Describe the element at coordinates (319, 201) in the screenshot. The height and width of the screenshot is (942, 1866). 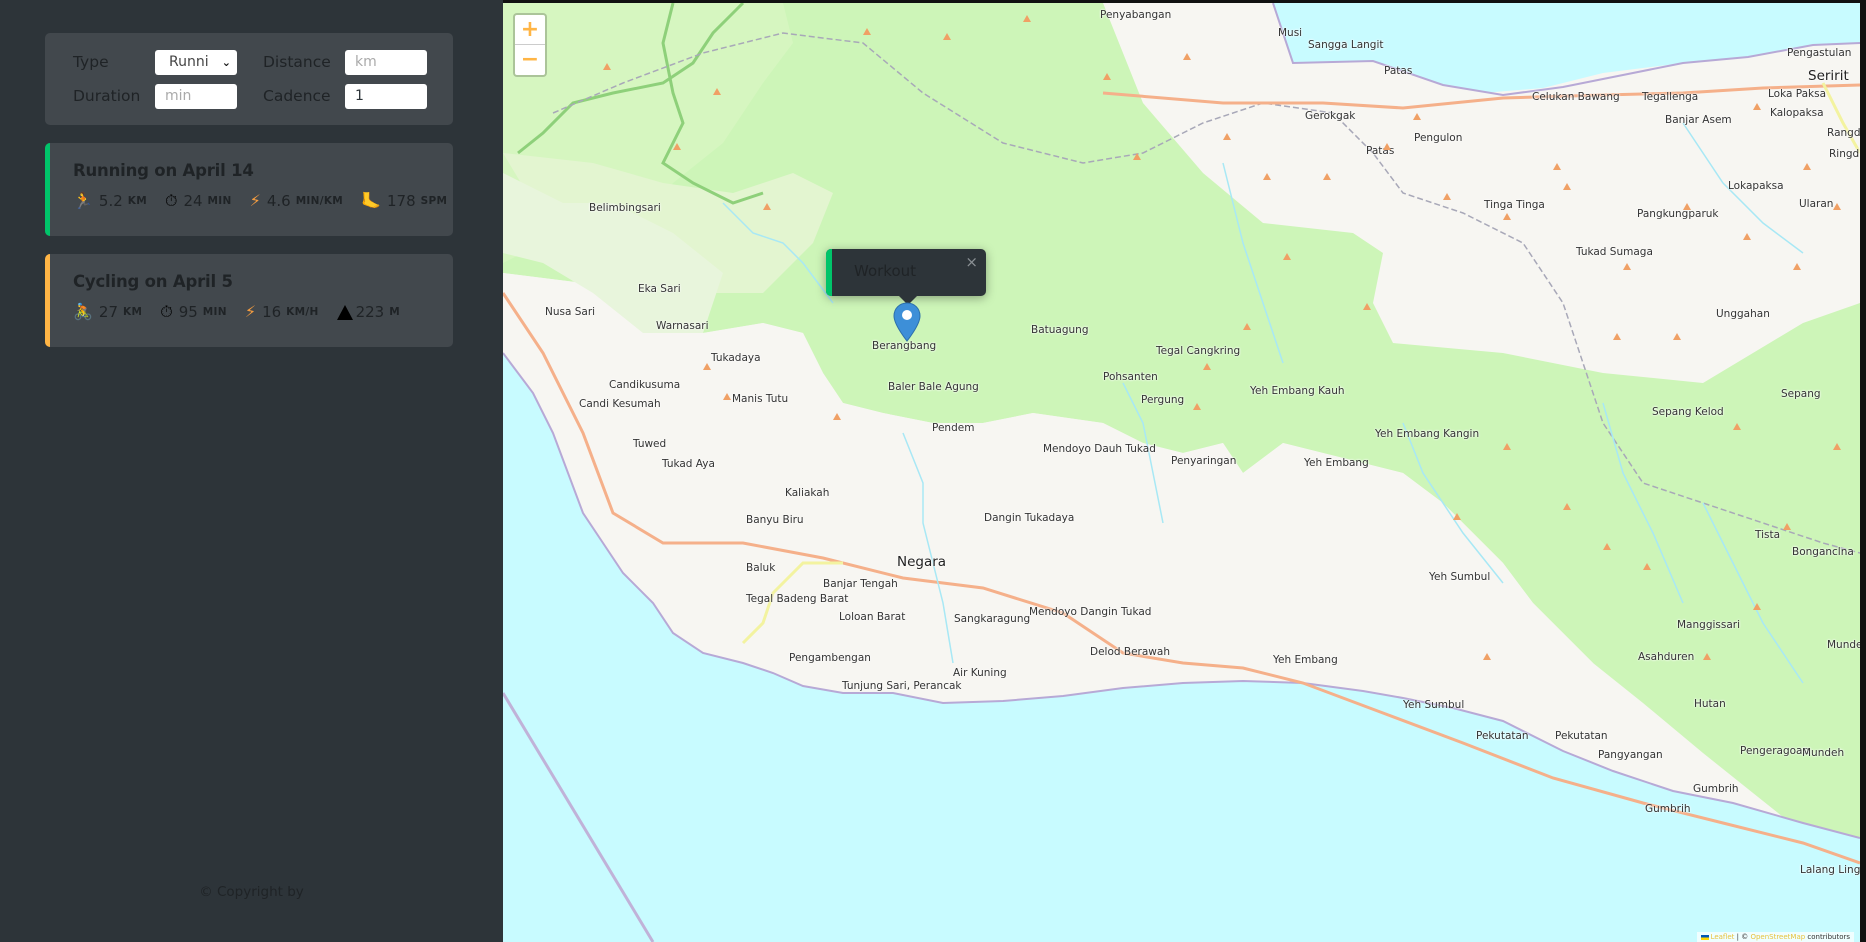
I see `detail-unit: min/km` at that location.